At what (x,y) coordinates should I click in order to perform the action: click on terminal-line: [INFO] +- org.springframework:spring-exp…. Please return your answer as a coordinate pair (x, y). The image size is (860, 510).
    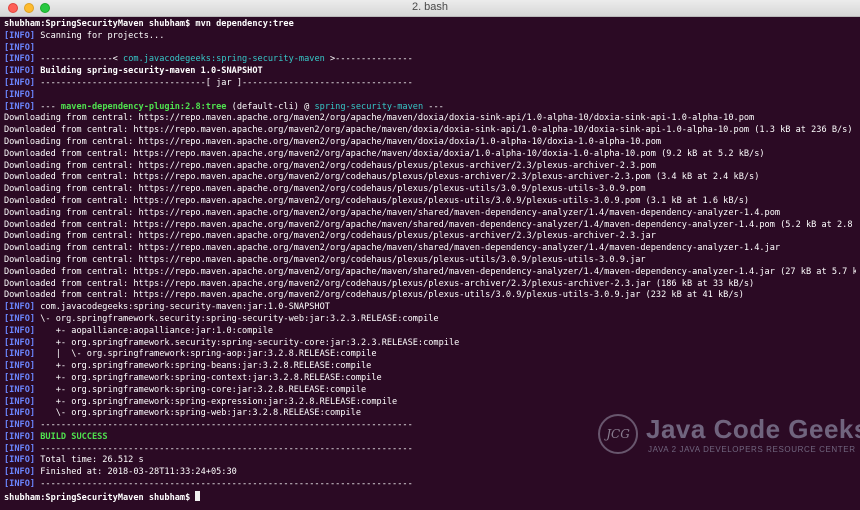
    Looking at the image, I should click on (430, 403).